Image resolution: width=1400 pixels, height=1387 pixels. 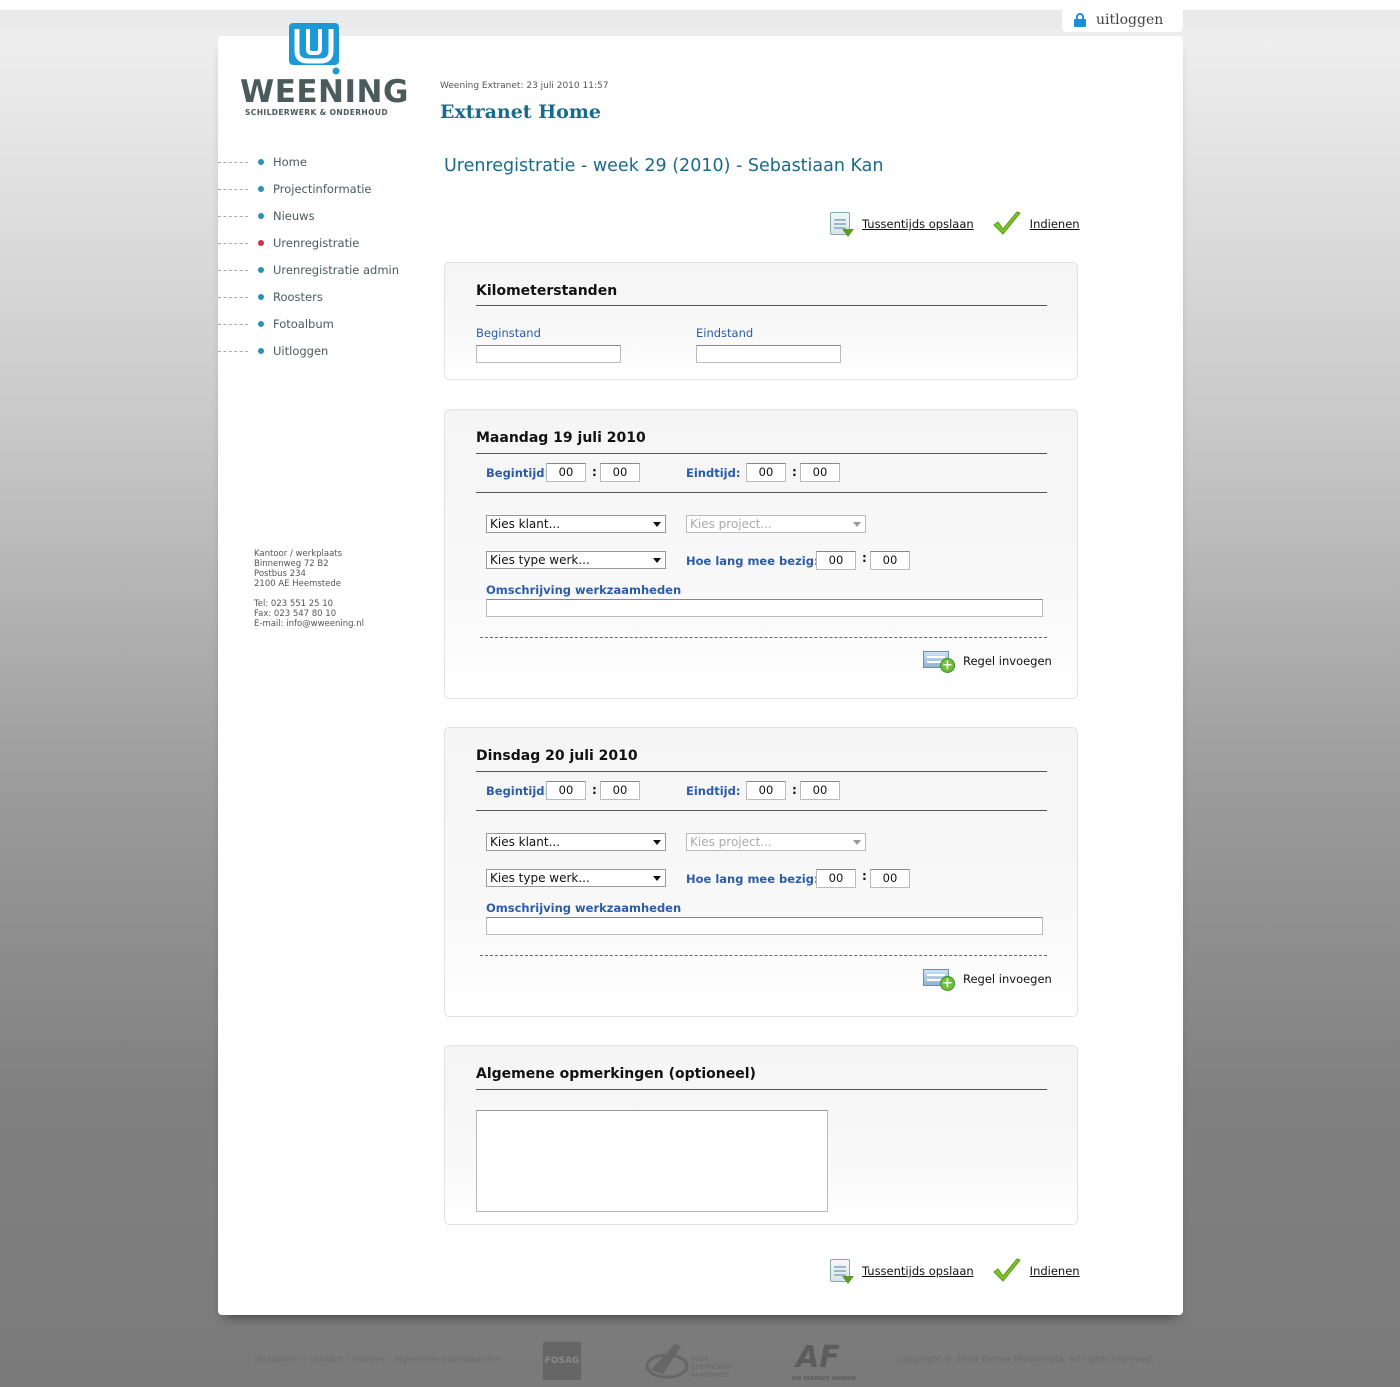 I want to click on kilometers-card: Kilometerstanden Beginstand Eindstand, so click(x=761, y=321).